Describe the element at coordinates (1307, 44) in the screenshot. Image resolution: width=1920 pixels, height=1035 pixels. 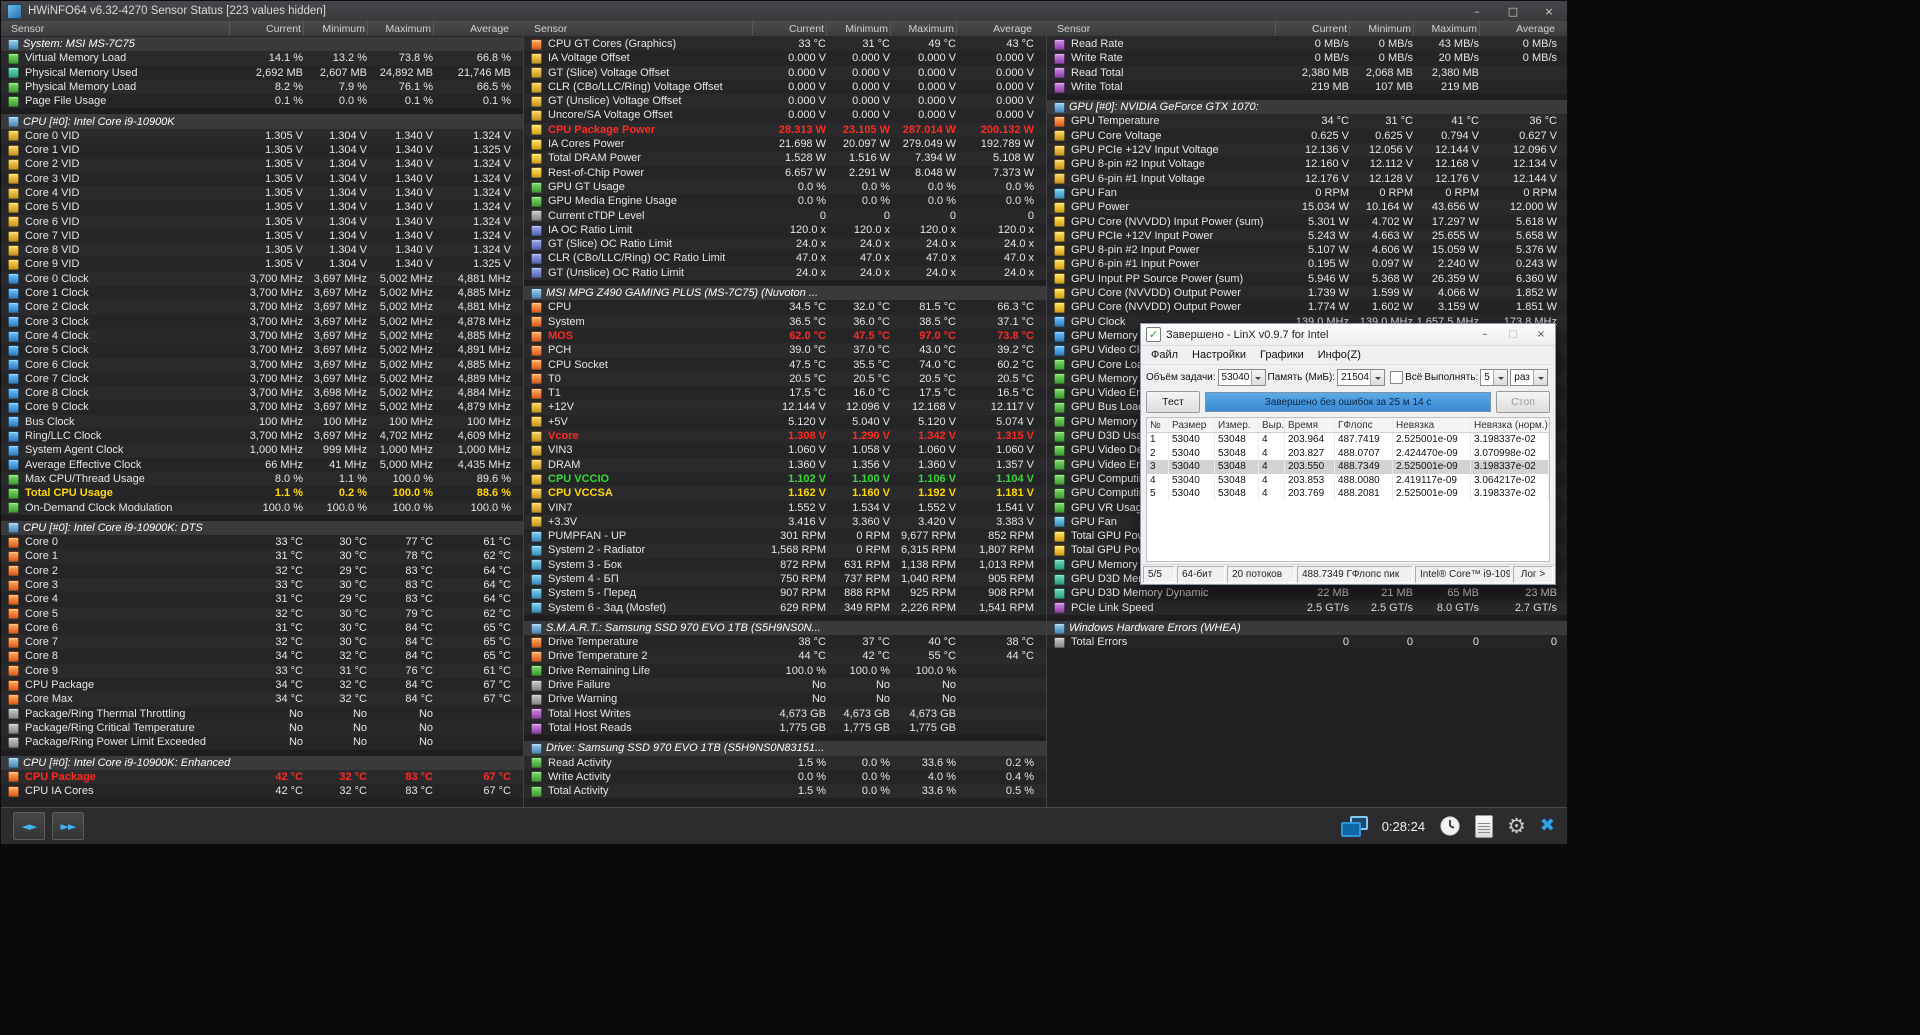
I see `sensor-row: Read Rate 0 MB/s 0 MB/s 43 MB/s 0 MB/s` at that location.